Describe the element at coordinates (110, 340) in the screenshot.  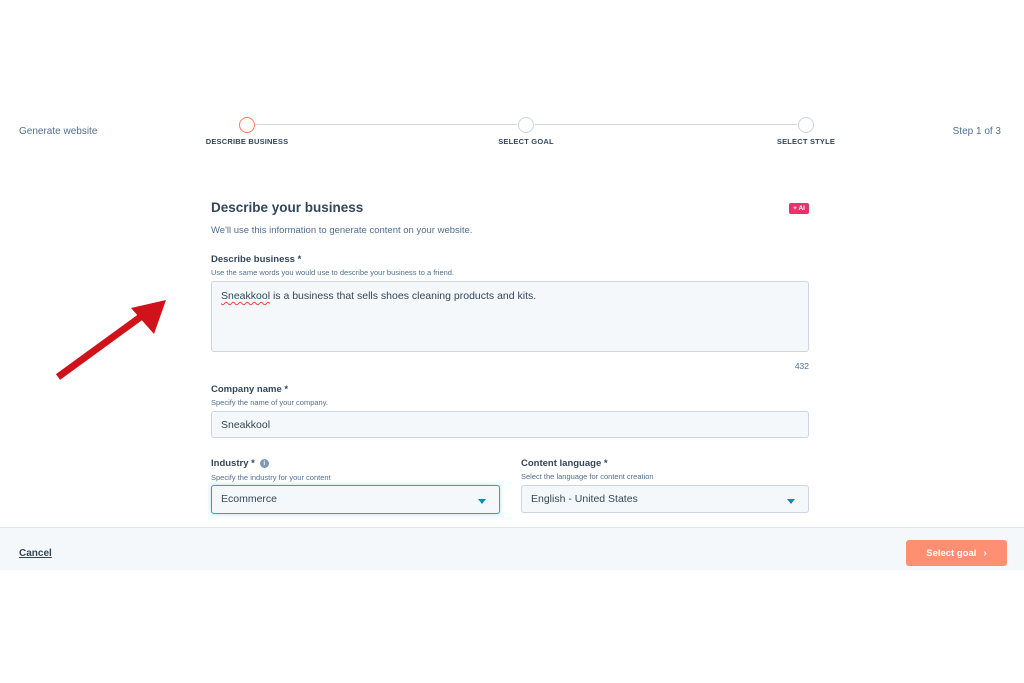
I see `annotation-arrow-icon` at that location.